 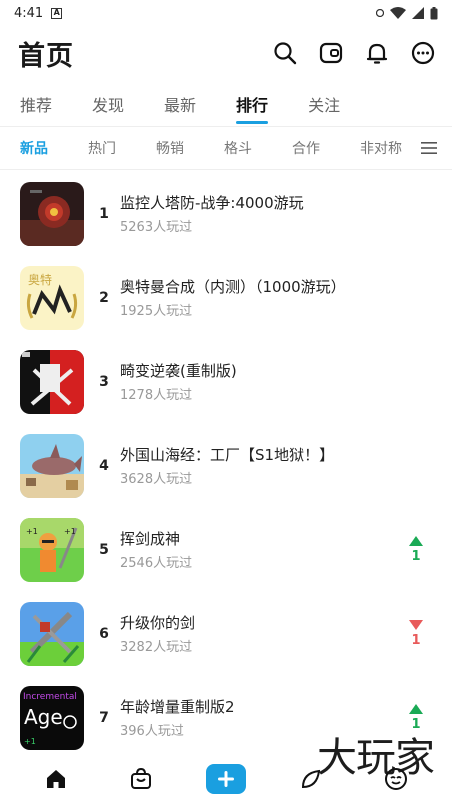 What do you see at coordinates (429, 148) in the screenshot?
I see `category-menu-icon` at bounding box center [429, 148].